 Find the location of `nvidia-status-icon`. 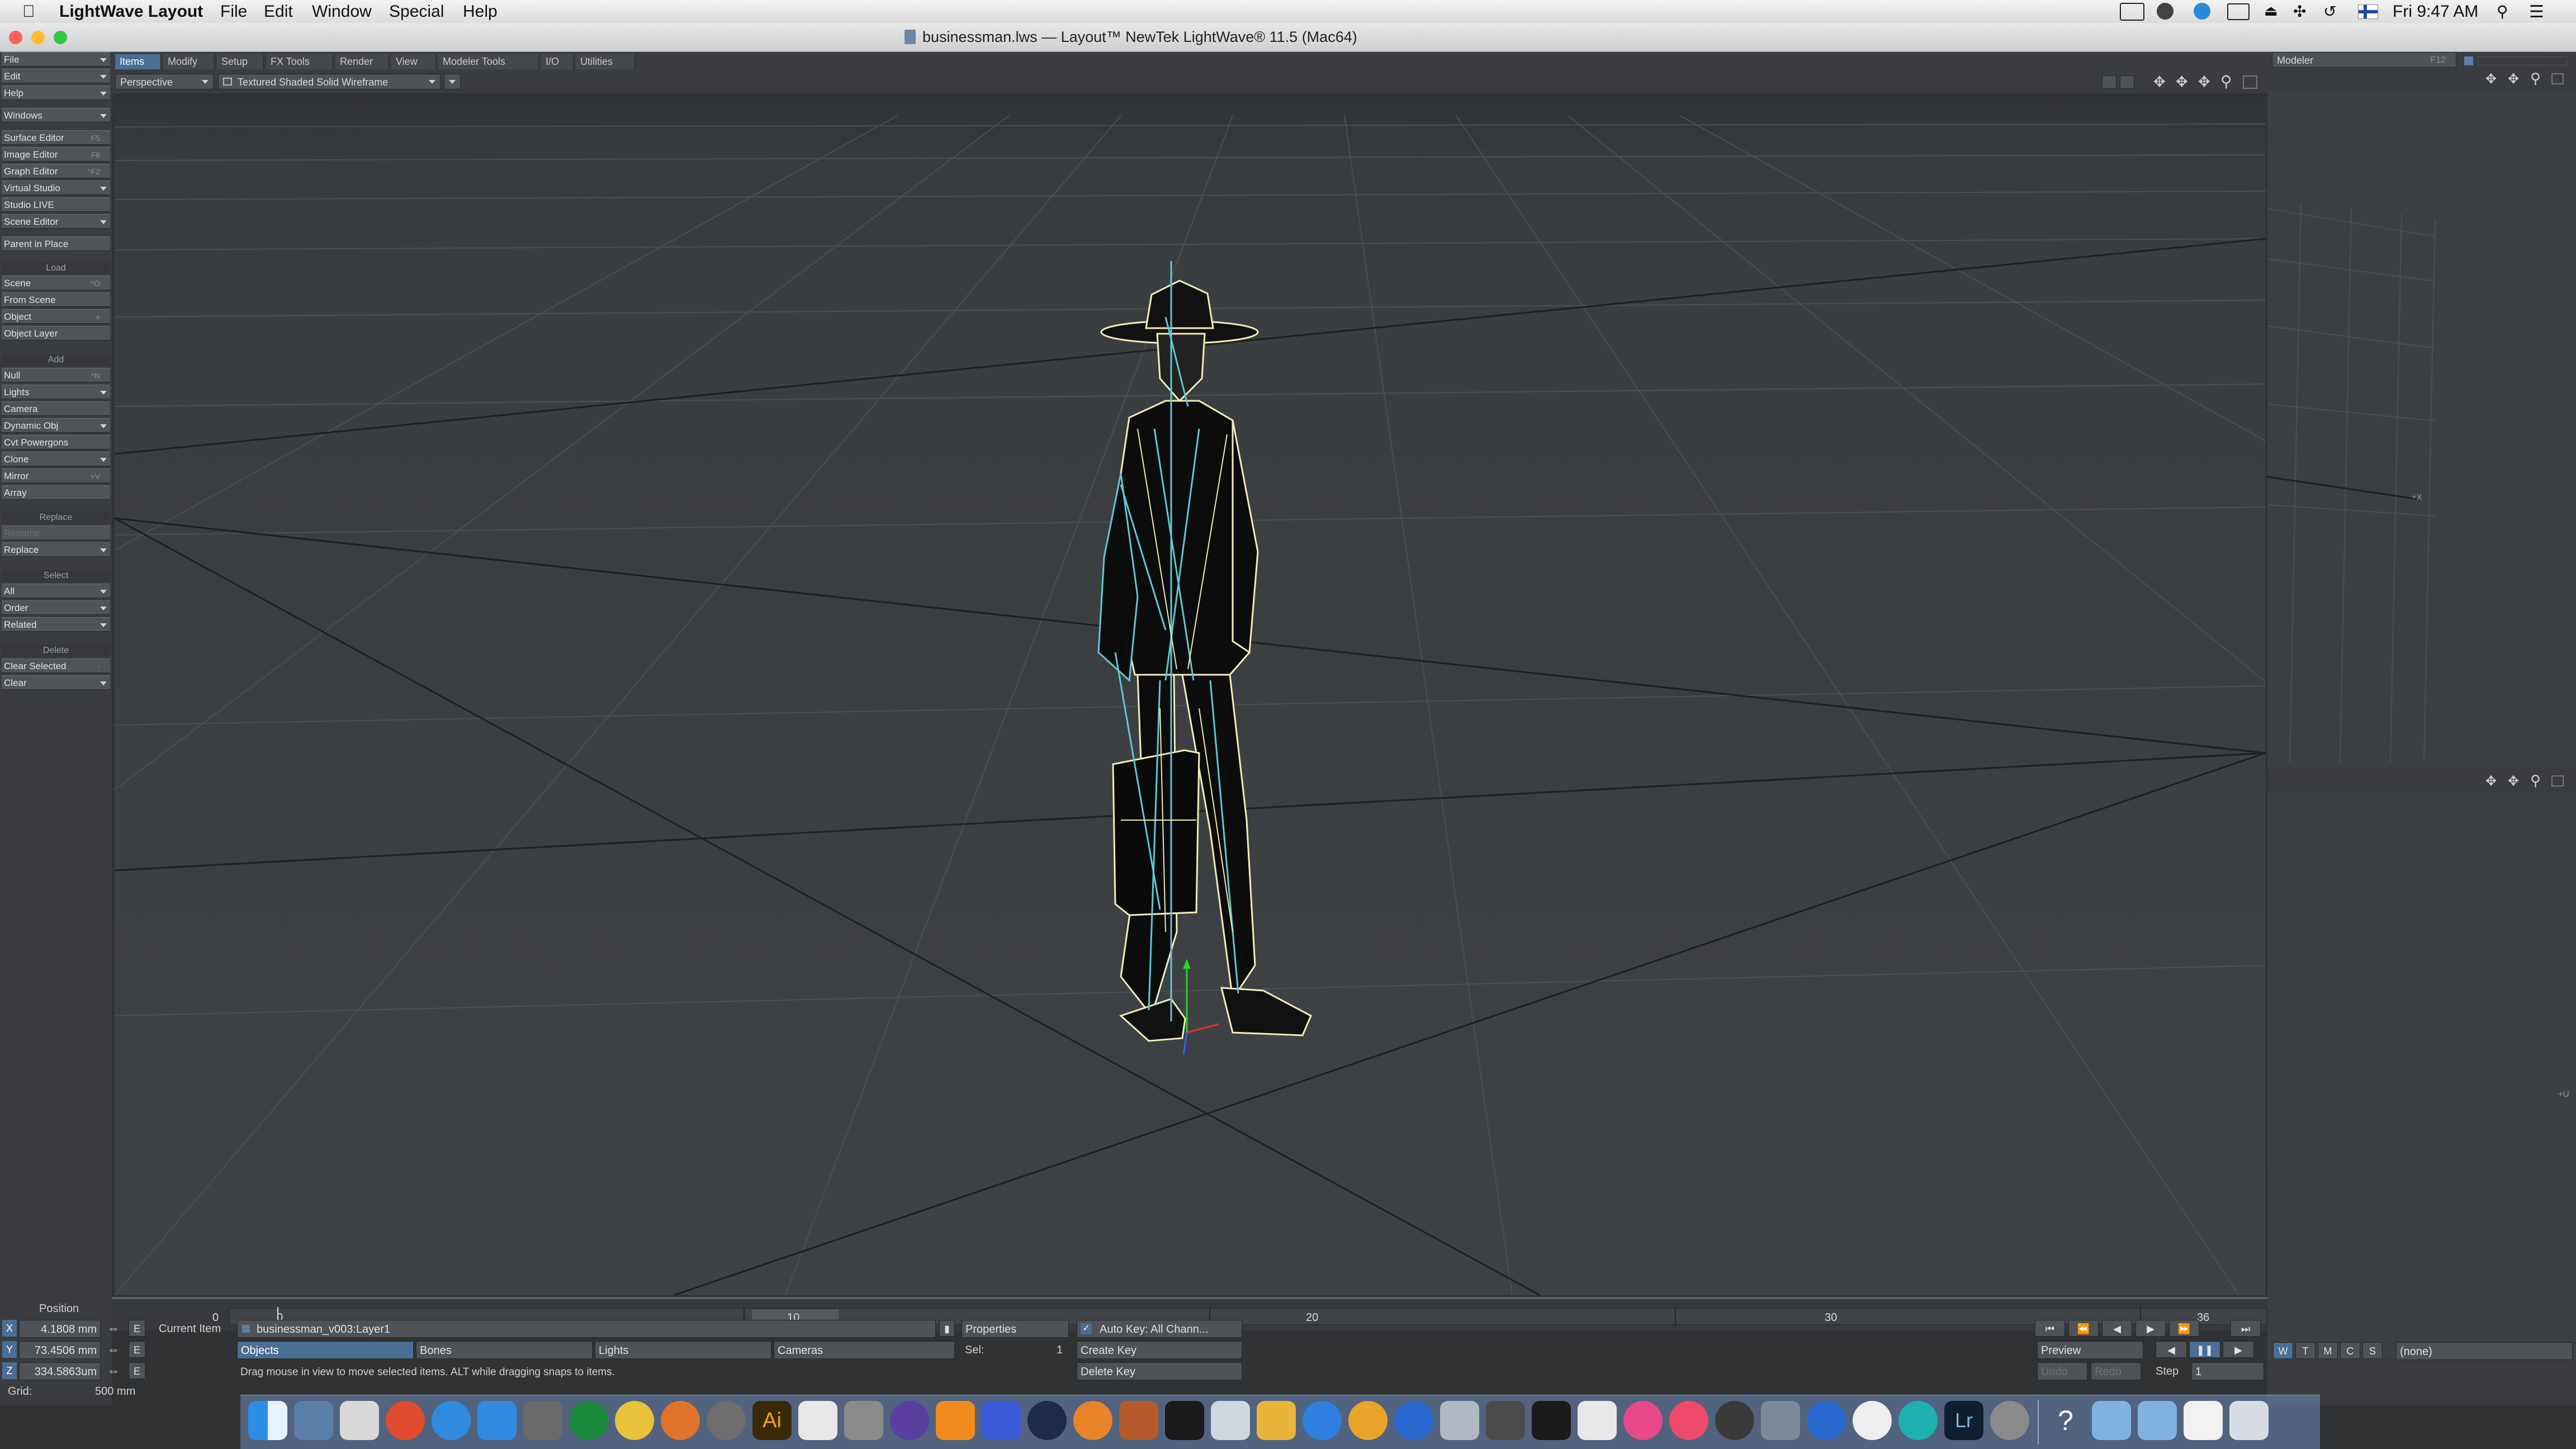

nvidia-status-icon is located at coordinates (2132, 12).